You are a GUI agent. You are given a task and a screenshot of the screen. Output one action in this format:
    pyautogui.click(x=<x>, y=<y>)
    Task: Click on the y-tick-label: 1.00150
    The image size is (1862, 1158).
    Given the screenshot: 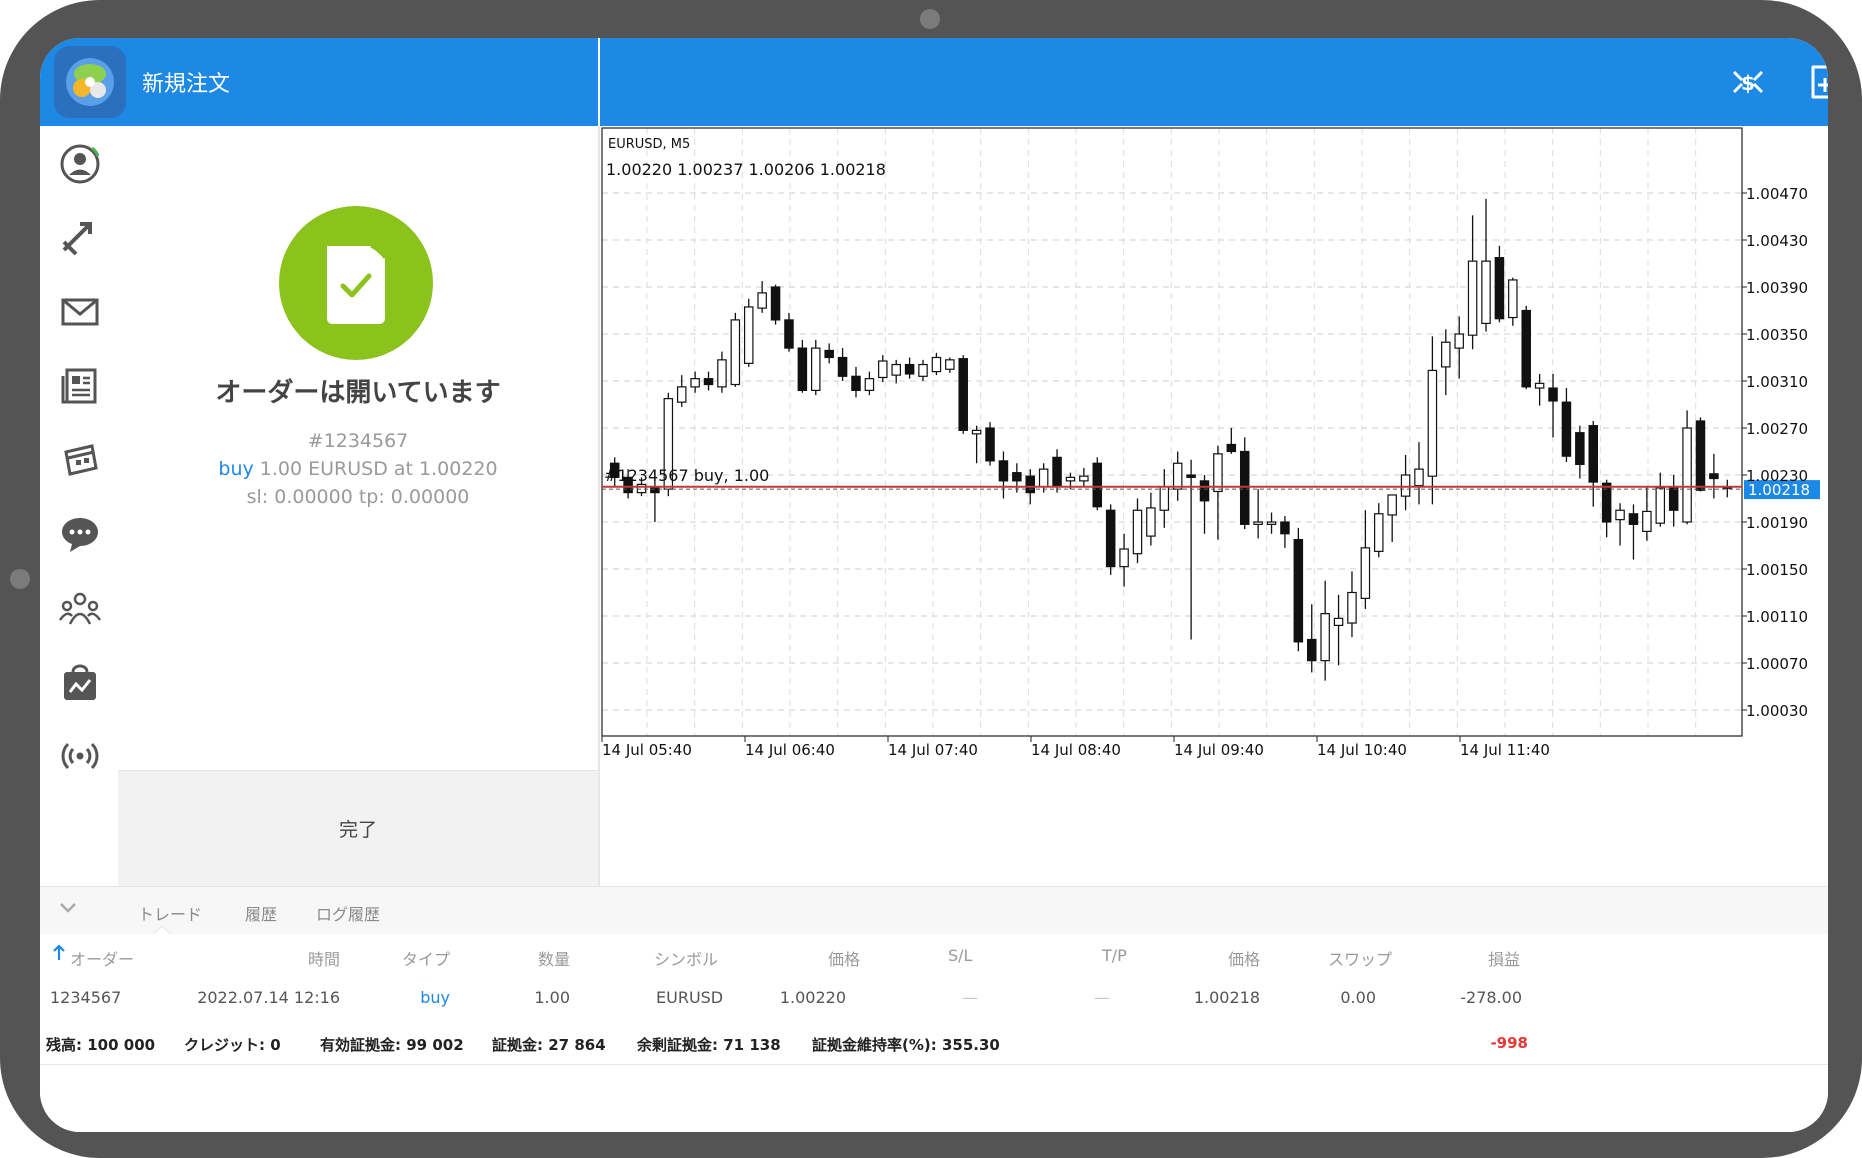 What is the action you would take?
    pyautogui.click(x=1777, y=570)
    